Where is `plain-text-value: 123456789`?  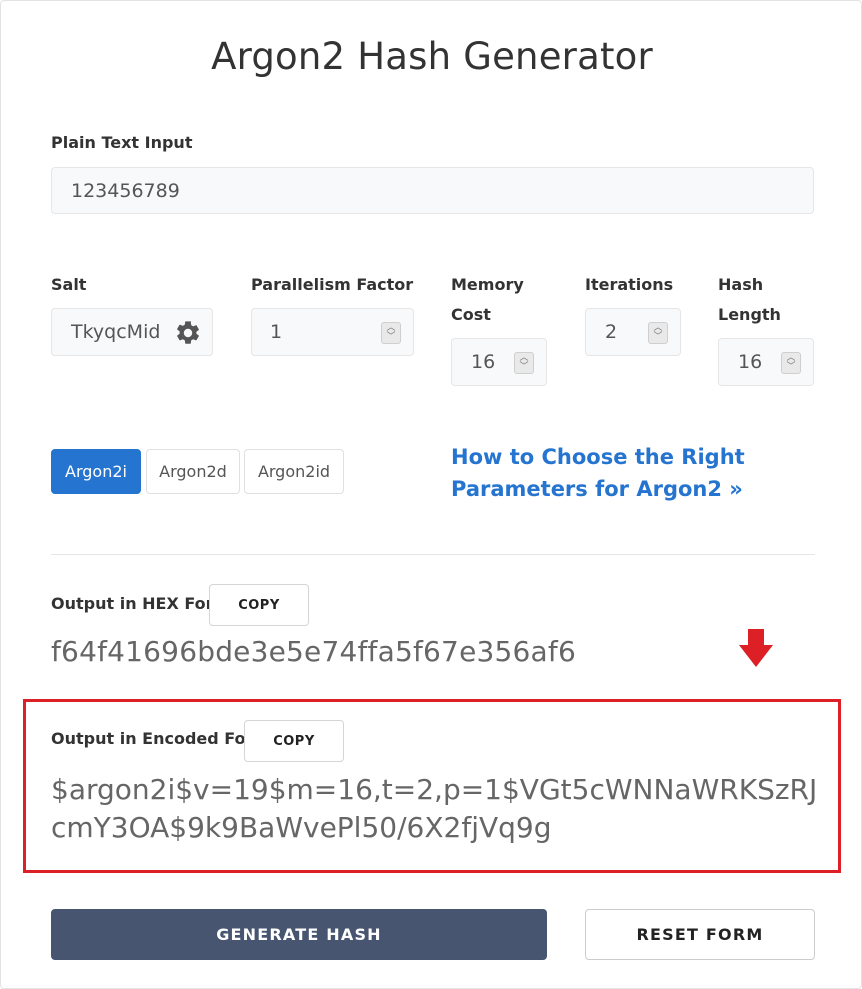
plain-text-value: 123456789 is located at coordinates (125, 190).